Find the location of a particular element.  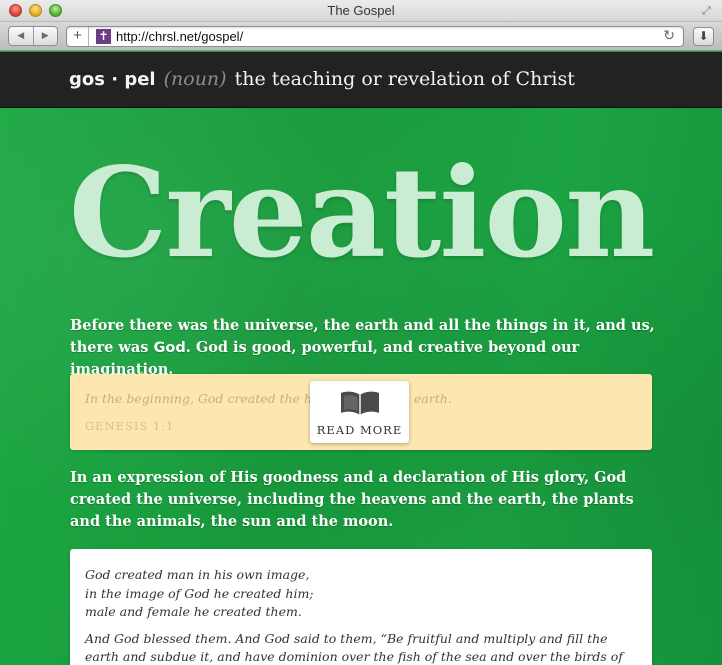

verse-line: in the image of God he created him; is located at coordinates (199, 593).